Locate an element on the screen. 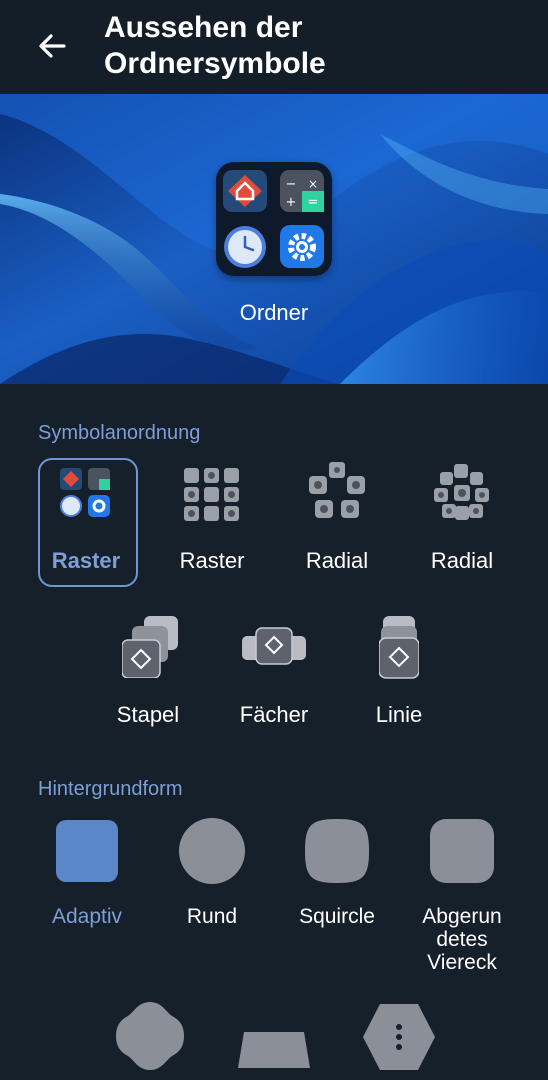 The width and height of the screenshot is (548, 1080). page-title-line1: Aussehen der is located at coordinates (203, 27).